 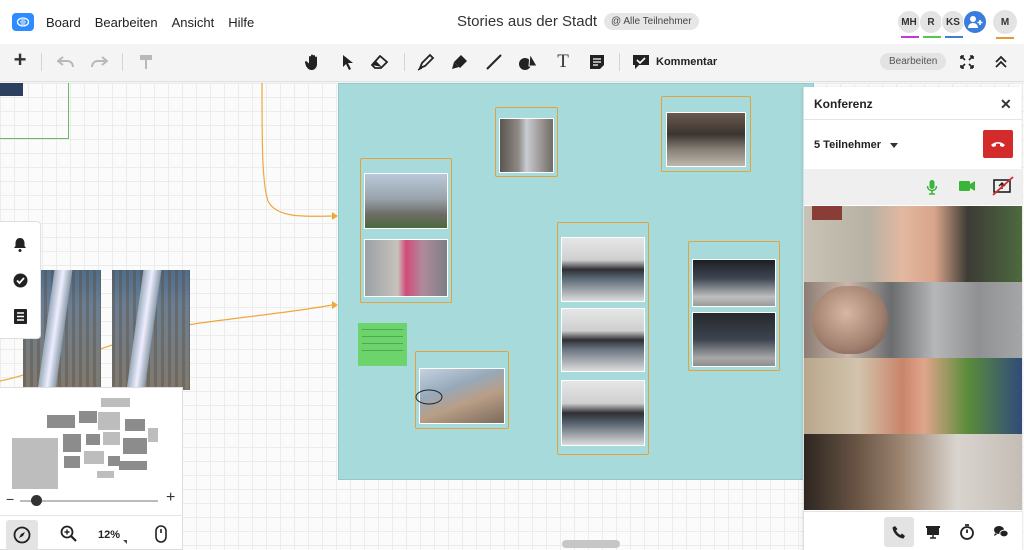 I want to click on redo-icon, so click(x=99, y=62).